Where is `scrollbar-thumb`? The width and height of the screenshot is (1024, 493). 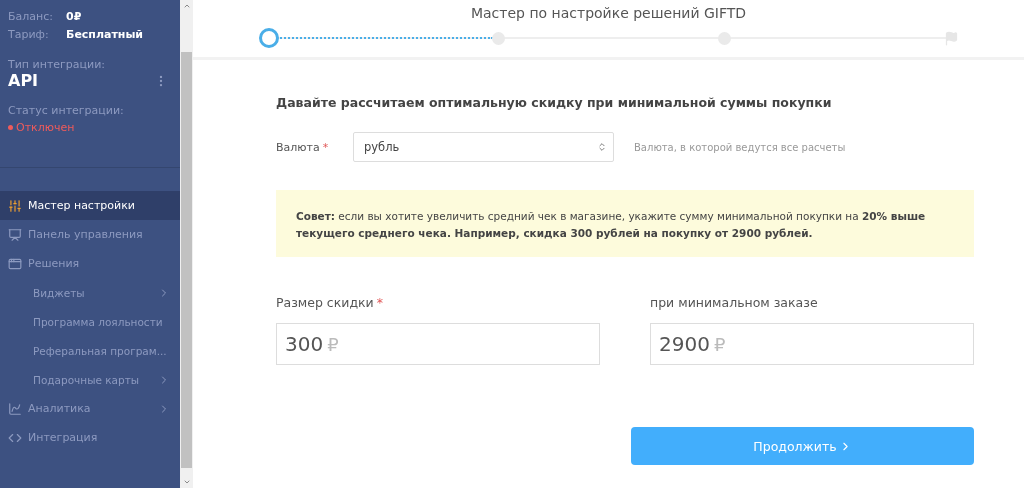 scrollbar-thumb is located at coordinates (186, 260).